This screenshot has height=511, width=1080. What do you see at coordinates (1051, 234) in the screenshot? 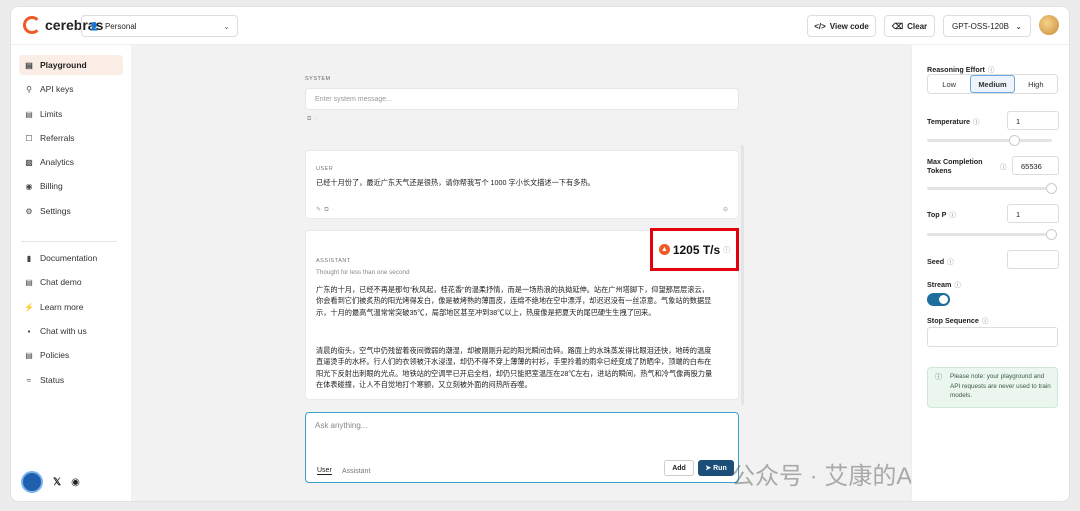
I see `top-p-slider-handle` at bounding box center [1051, 234].